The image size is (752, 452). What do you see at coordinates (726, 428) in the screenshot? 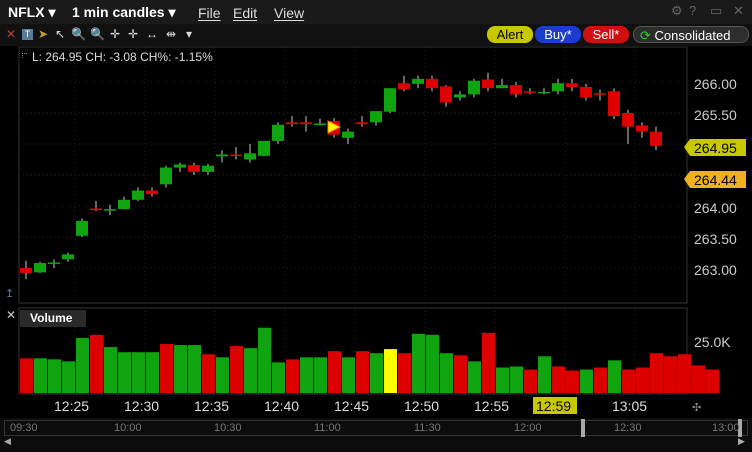
I see `history-tick: 13:00` at bounding box center [726, 428].